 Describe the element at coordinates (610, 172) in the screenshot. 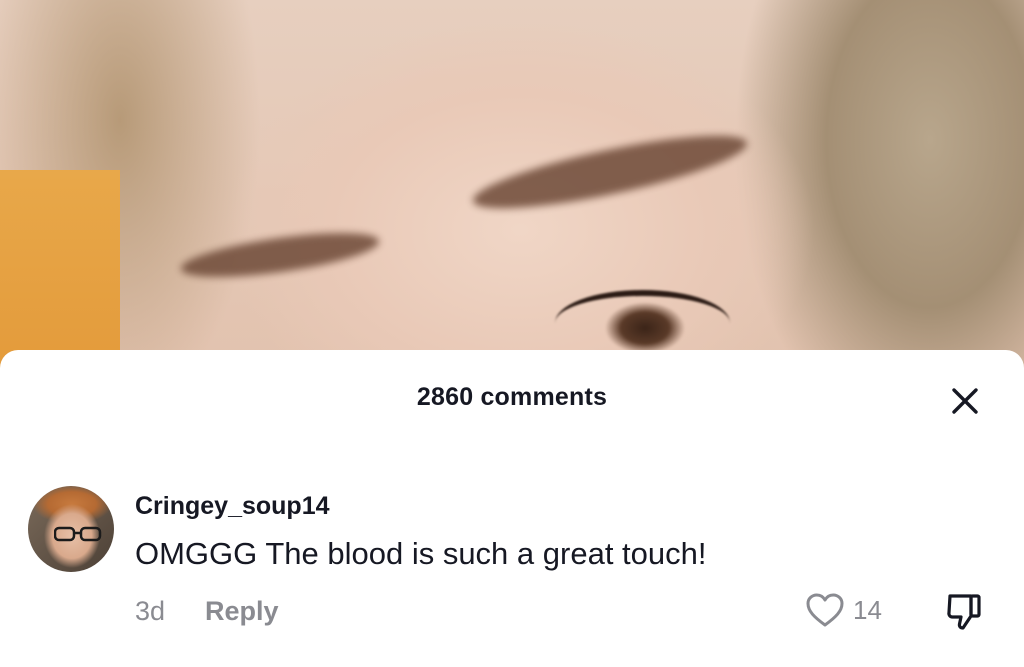

I see `right-eyebrow` at that location.